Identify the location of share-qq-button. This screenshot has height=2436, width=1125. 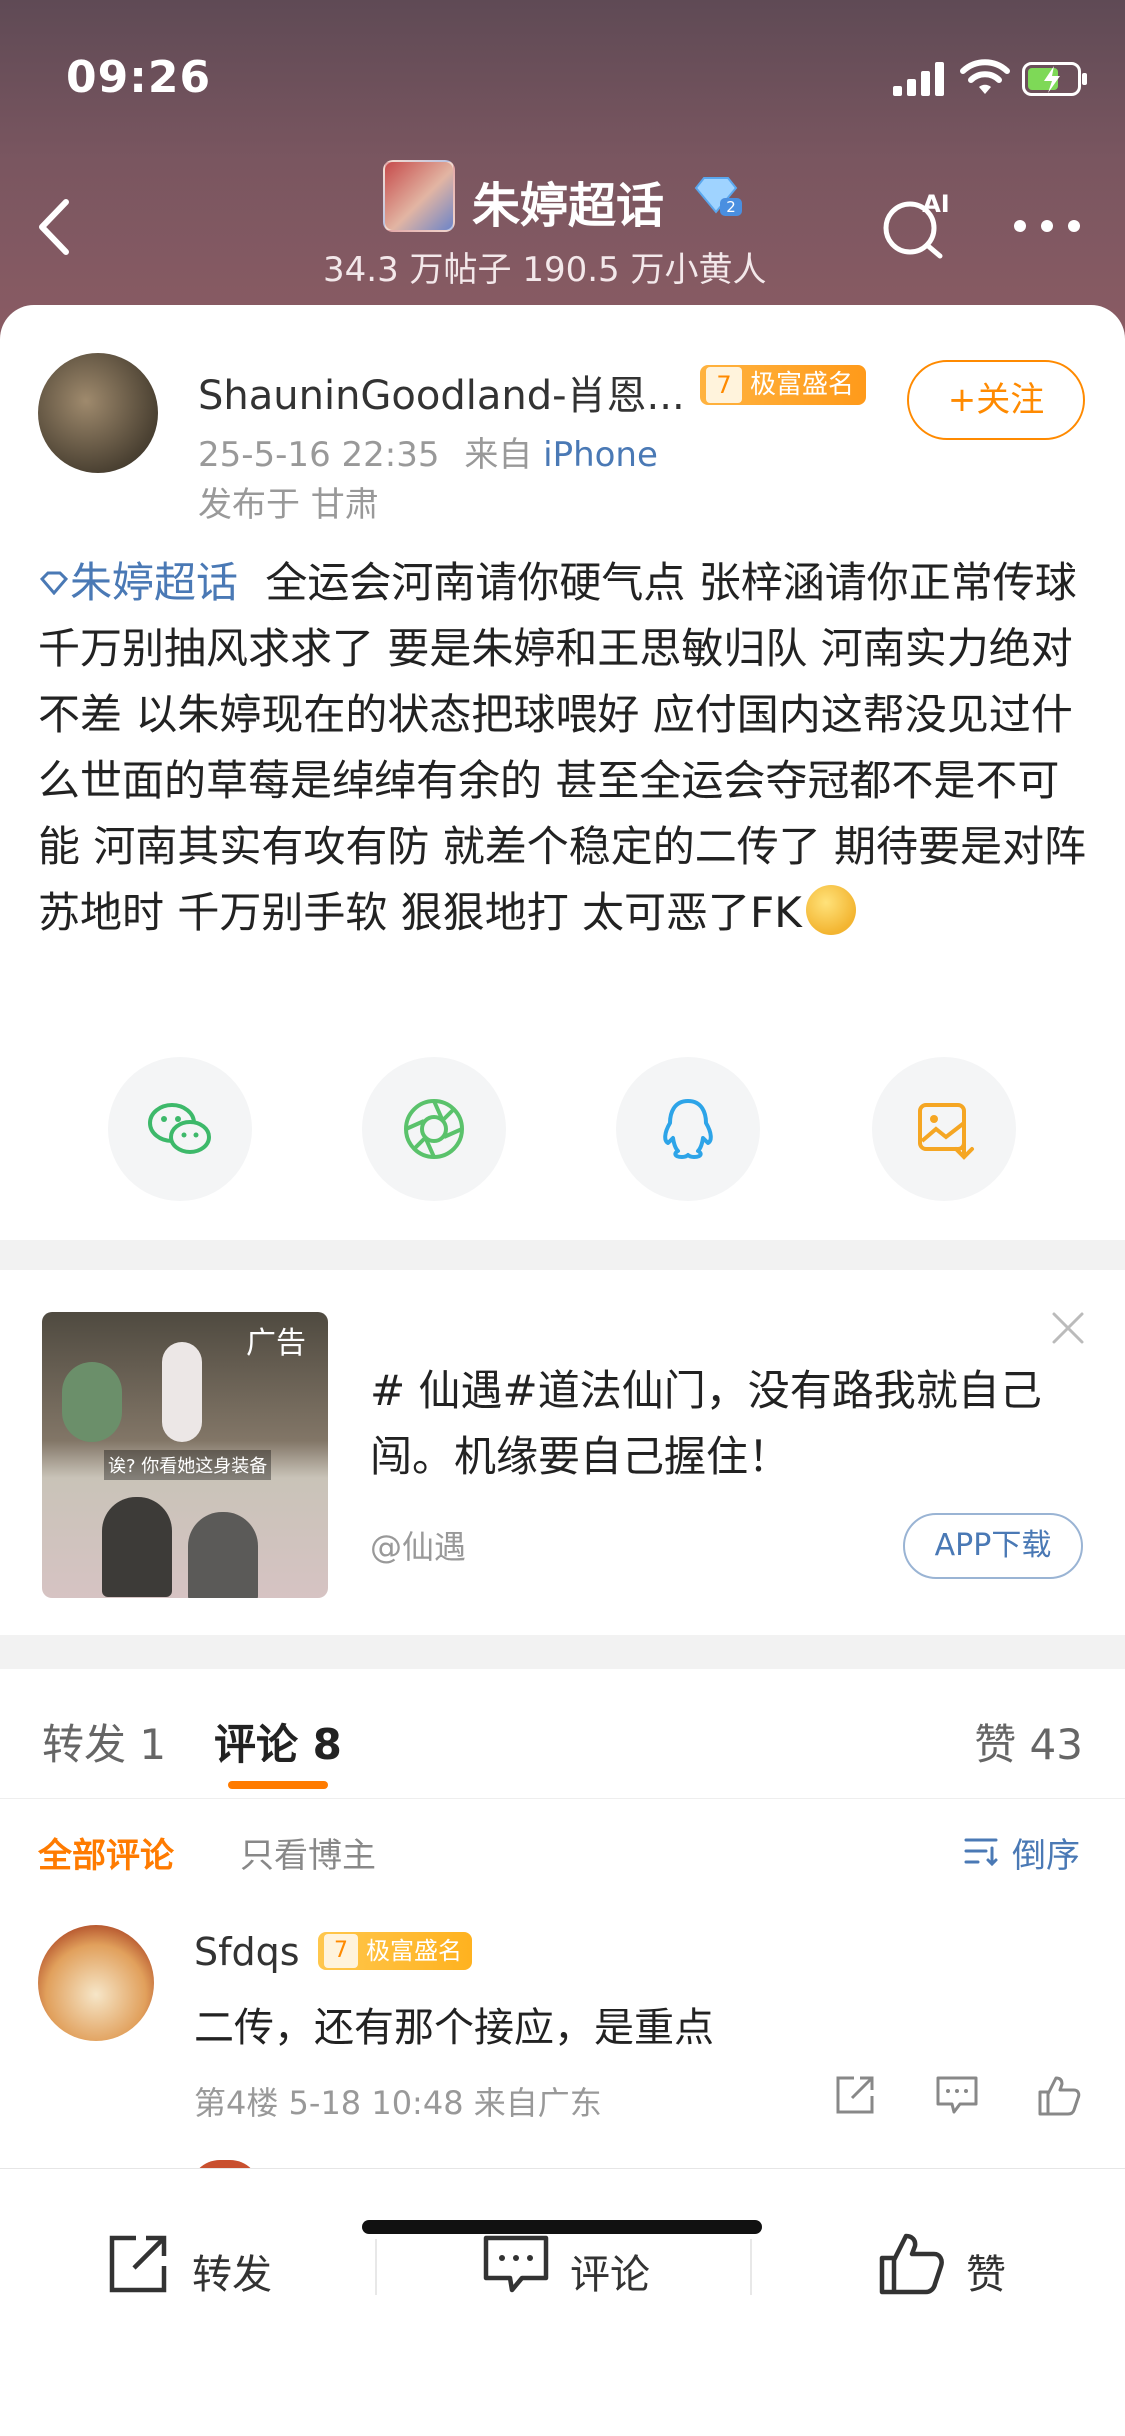
(688, 1129).